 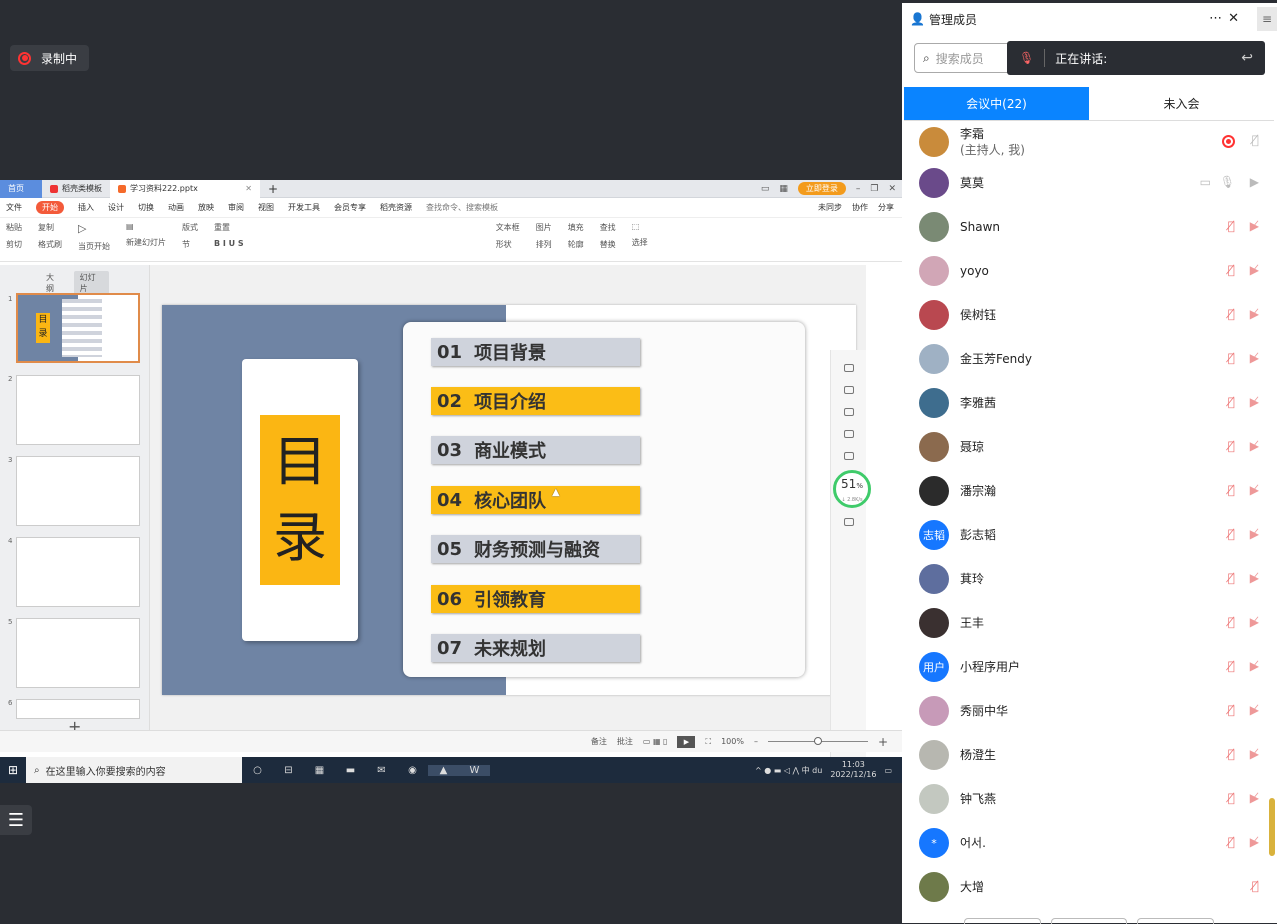 What do you see at coordinates (1215, 18) in the screenshot?
I see `more-icon: ⋯` at bounding box center [1215, 18].